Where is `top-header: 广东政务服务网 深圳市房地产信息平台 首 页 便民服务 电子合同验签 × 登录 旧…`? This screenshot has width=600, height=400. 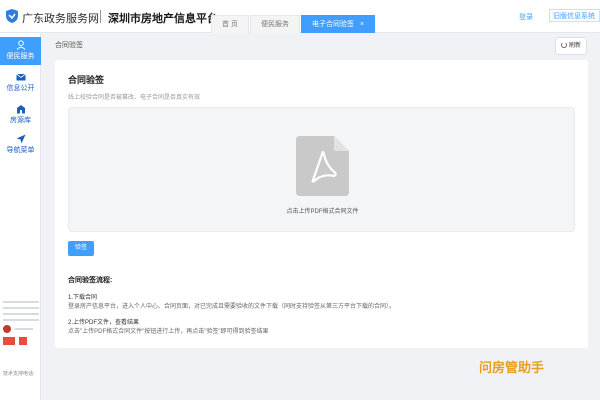 top-header: 广东政务服务网 深圳市房地产信息平台 首 页 便民服务 电子合同验签 × 登录 旧… is located at coordinates (300, 16).